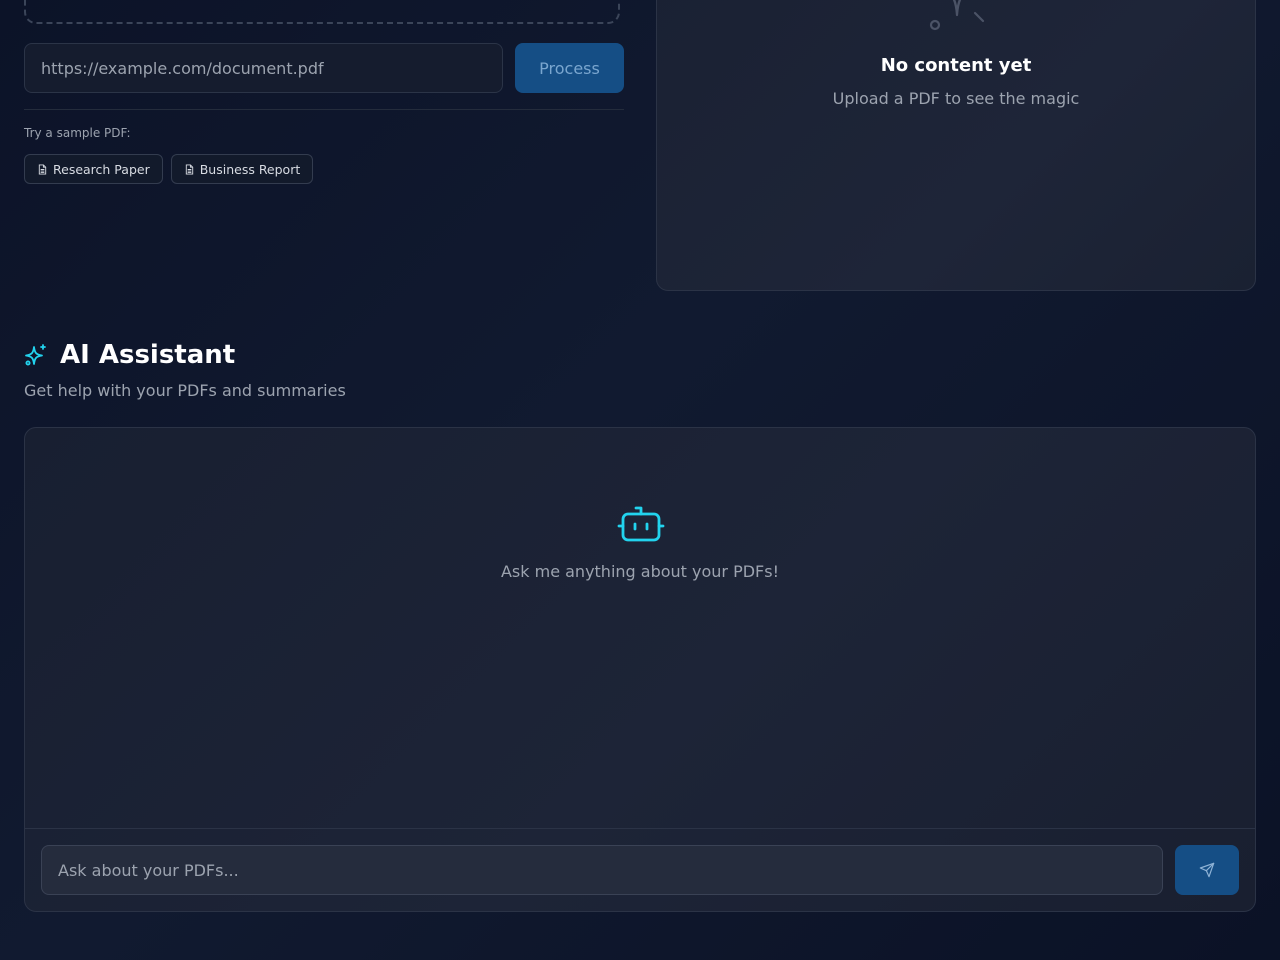  What do you see at coordinates (569, 68) in the screenshot?
I see `process-button: Process` at bounding box center [569, 68].